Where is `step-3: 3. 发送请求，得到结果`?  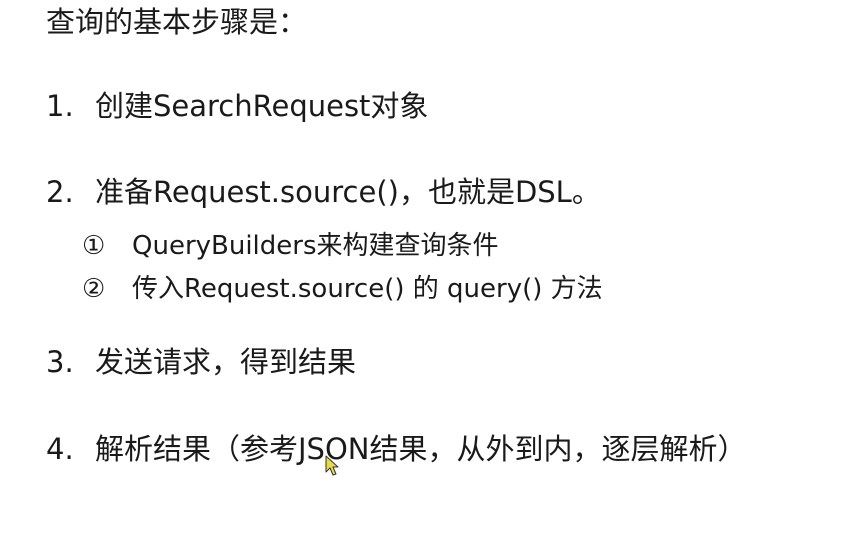
step-3: 3. 发送请求，得到结果 is located at coordinates (201, 362).